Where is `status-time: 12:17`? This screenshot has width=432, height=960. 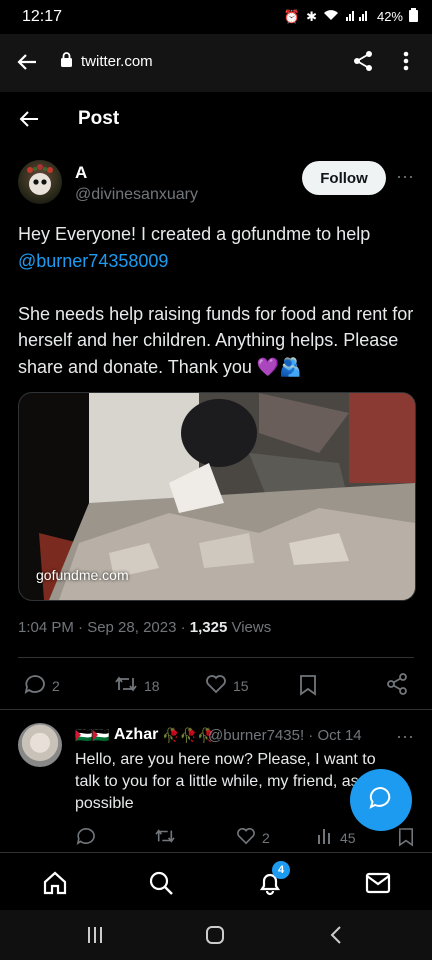 status-time: 12:17 is located at coordinates (42, 16).